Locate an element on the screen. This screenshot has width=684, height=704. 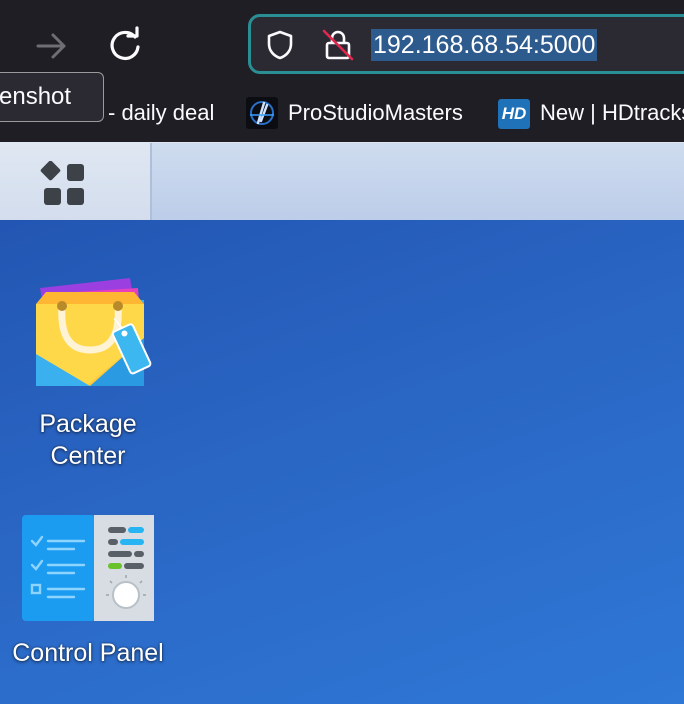
bookmark-daily-deal: - daily deal is located at coordinates (161, 114).